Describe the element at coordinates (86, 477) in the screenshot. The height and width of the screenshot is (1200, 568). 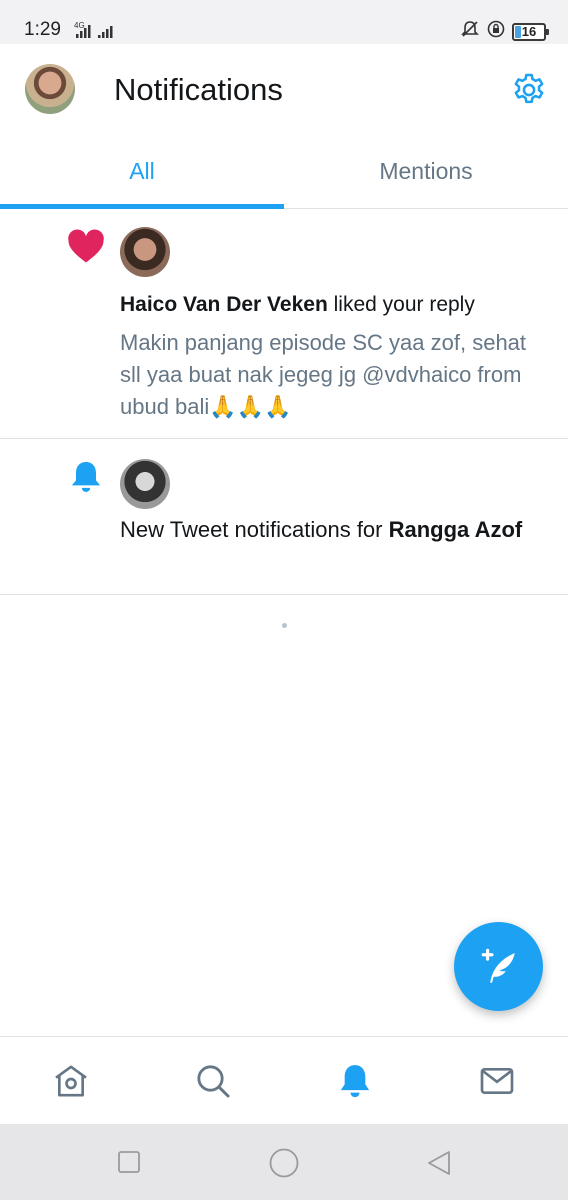
I see `bell-icon` at that location.